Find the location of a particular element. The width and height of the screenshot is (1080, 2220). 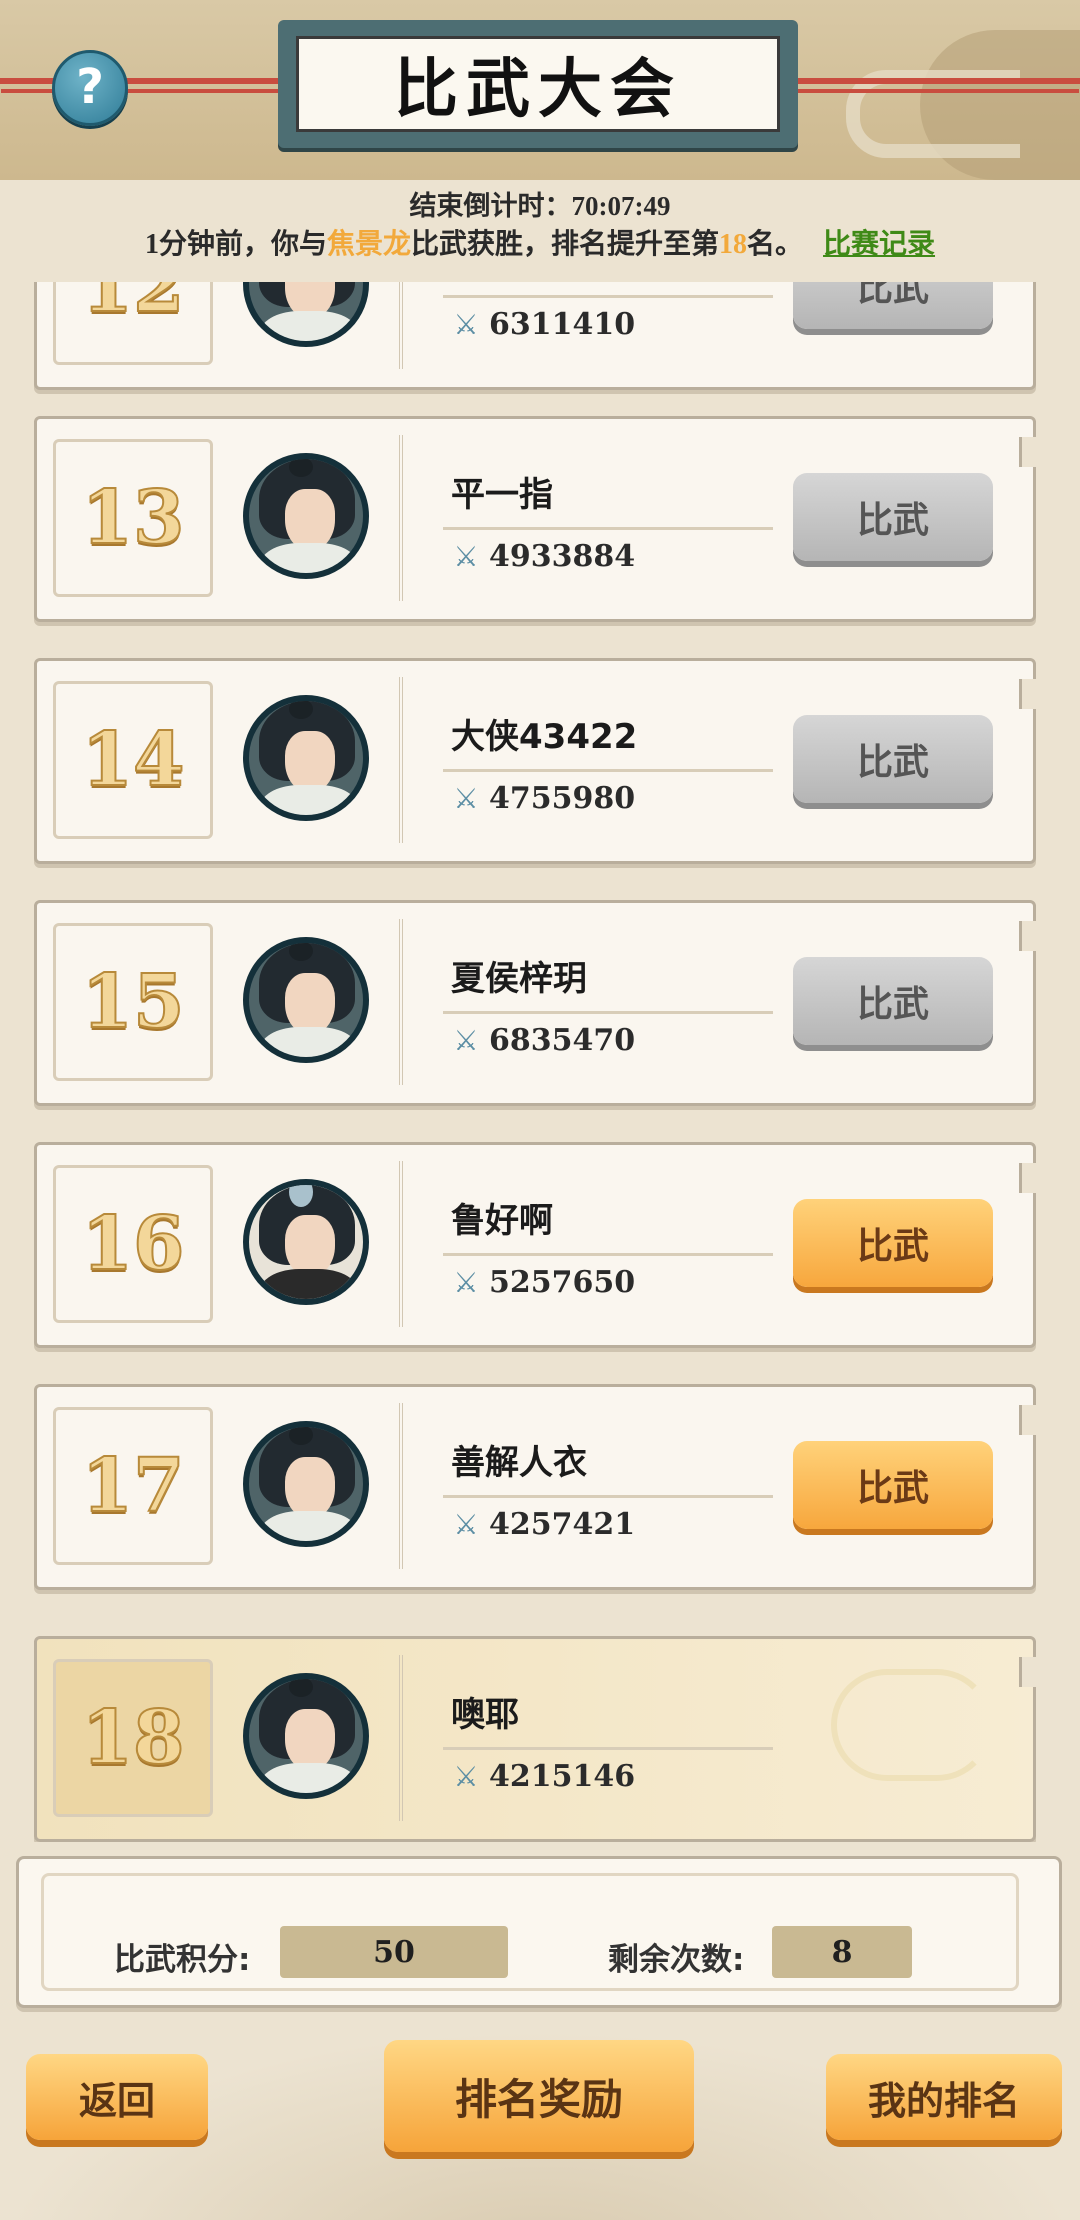

power-value: 5257650 is located at coordinates (562, 1282).